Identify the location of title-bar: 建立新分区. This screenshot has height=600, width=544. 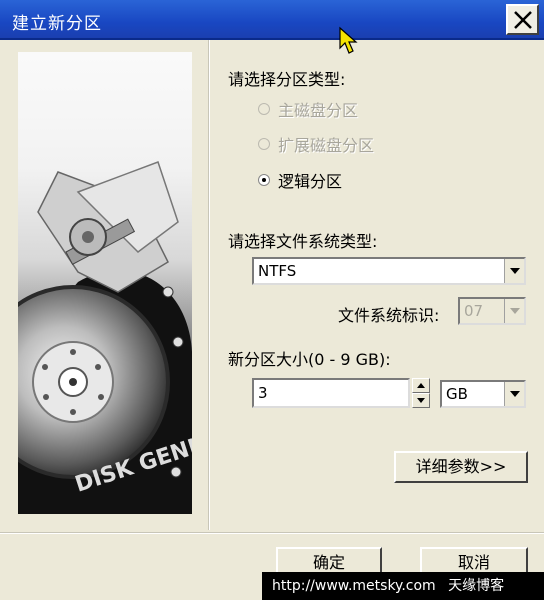
(272, 27).